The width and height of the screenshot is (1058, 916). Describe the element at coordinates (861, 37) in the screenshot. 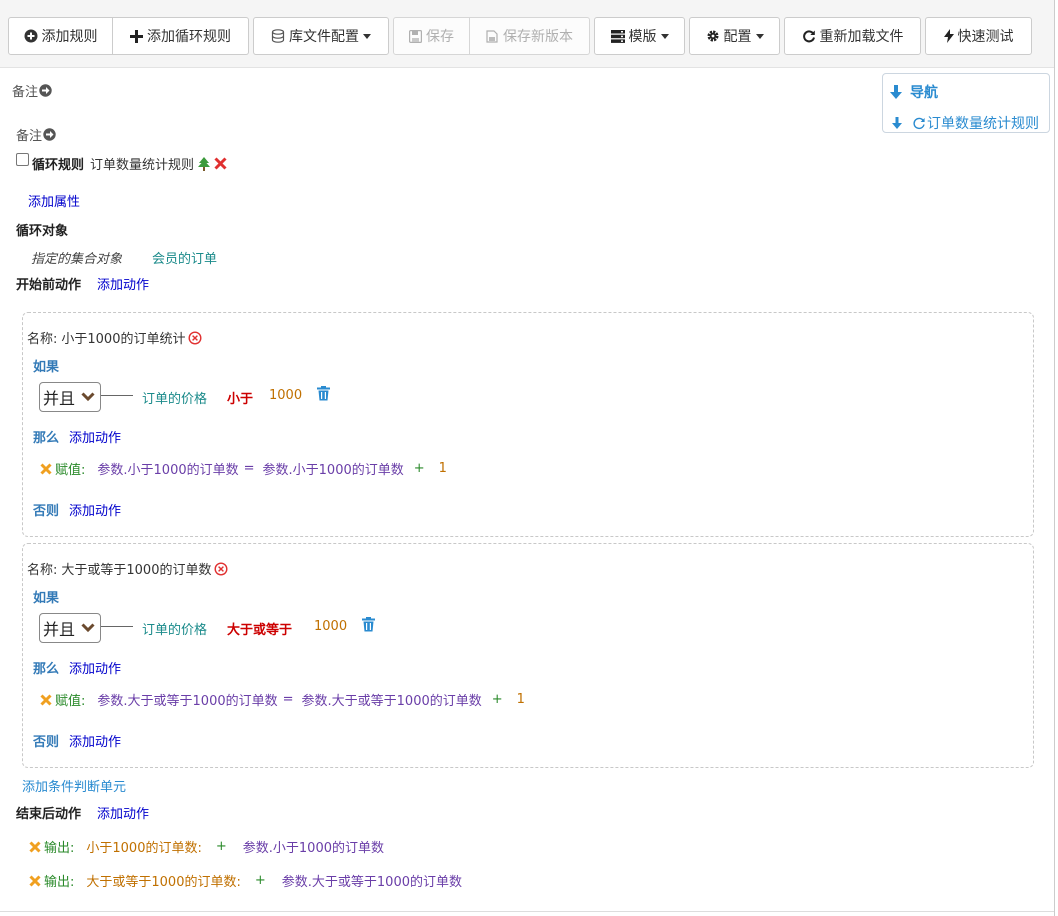

I see `reload-file-label: 重新加载文件` at that location.